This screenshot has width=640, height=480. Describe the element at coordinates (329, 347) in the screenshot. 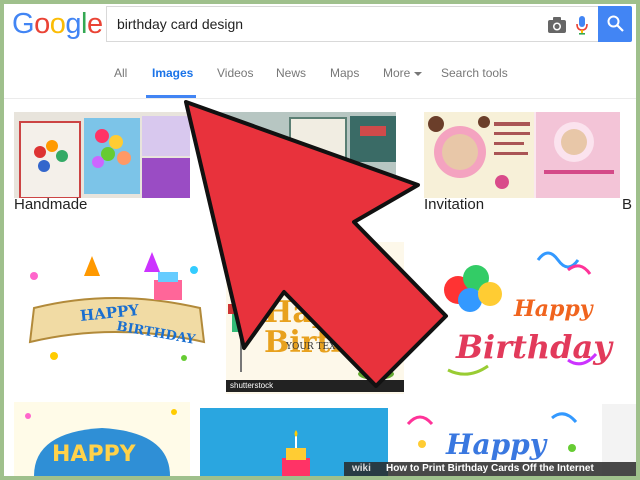

I see `card-caption: YOUR TEXT HERE` at that location.